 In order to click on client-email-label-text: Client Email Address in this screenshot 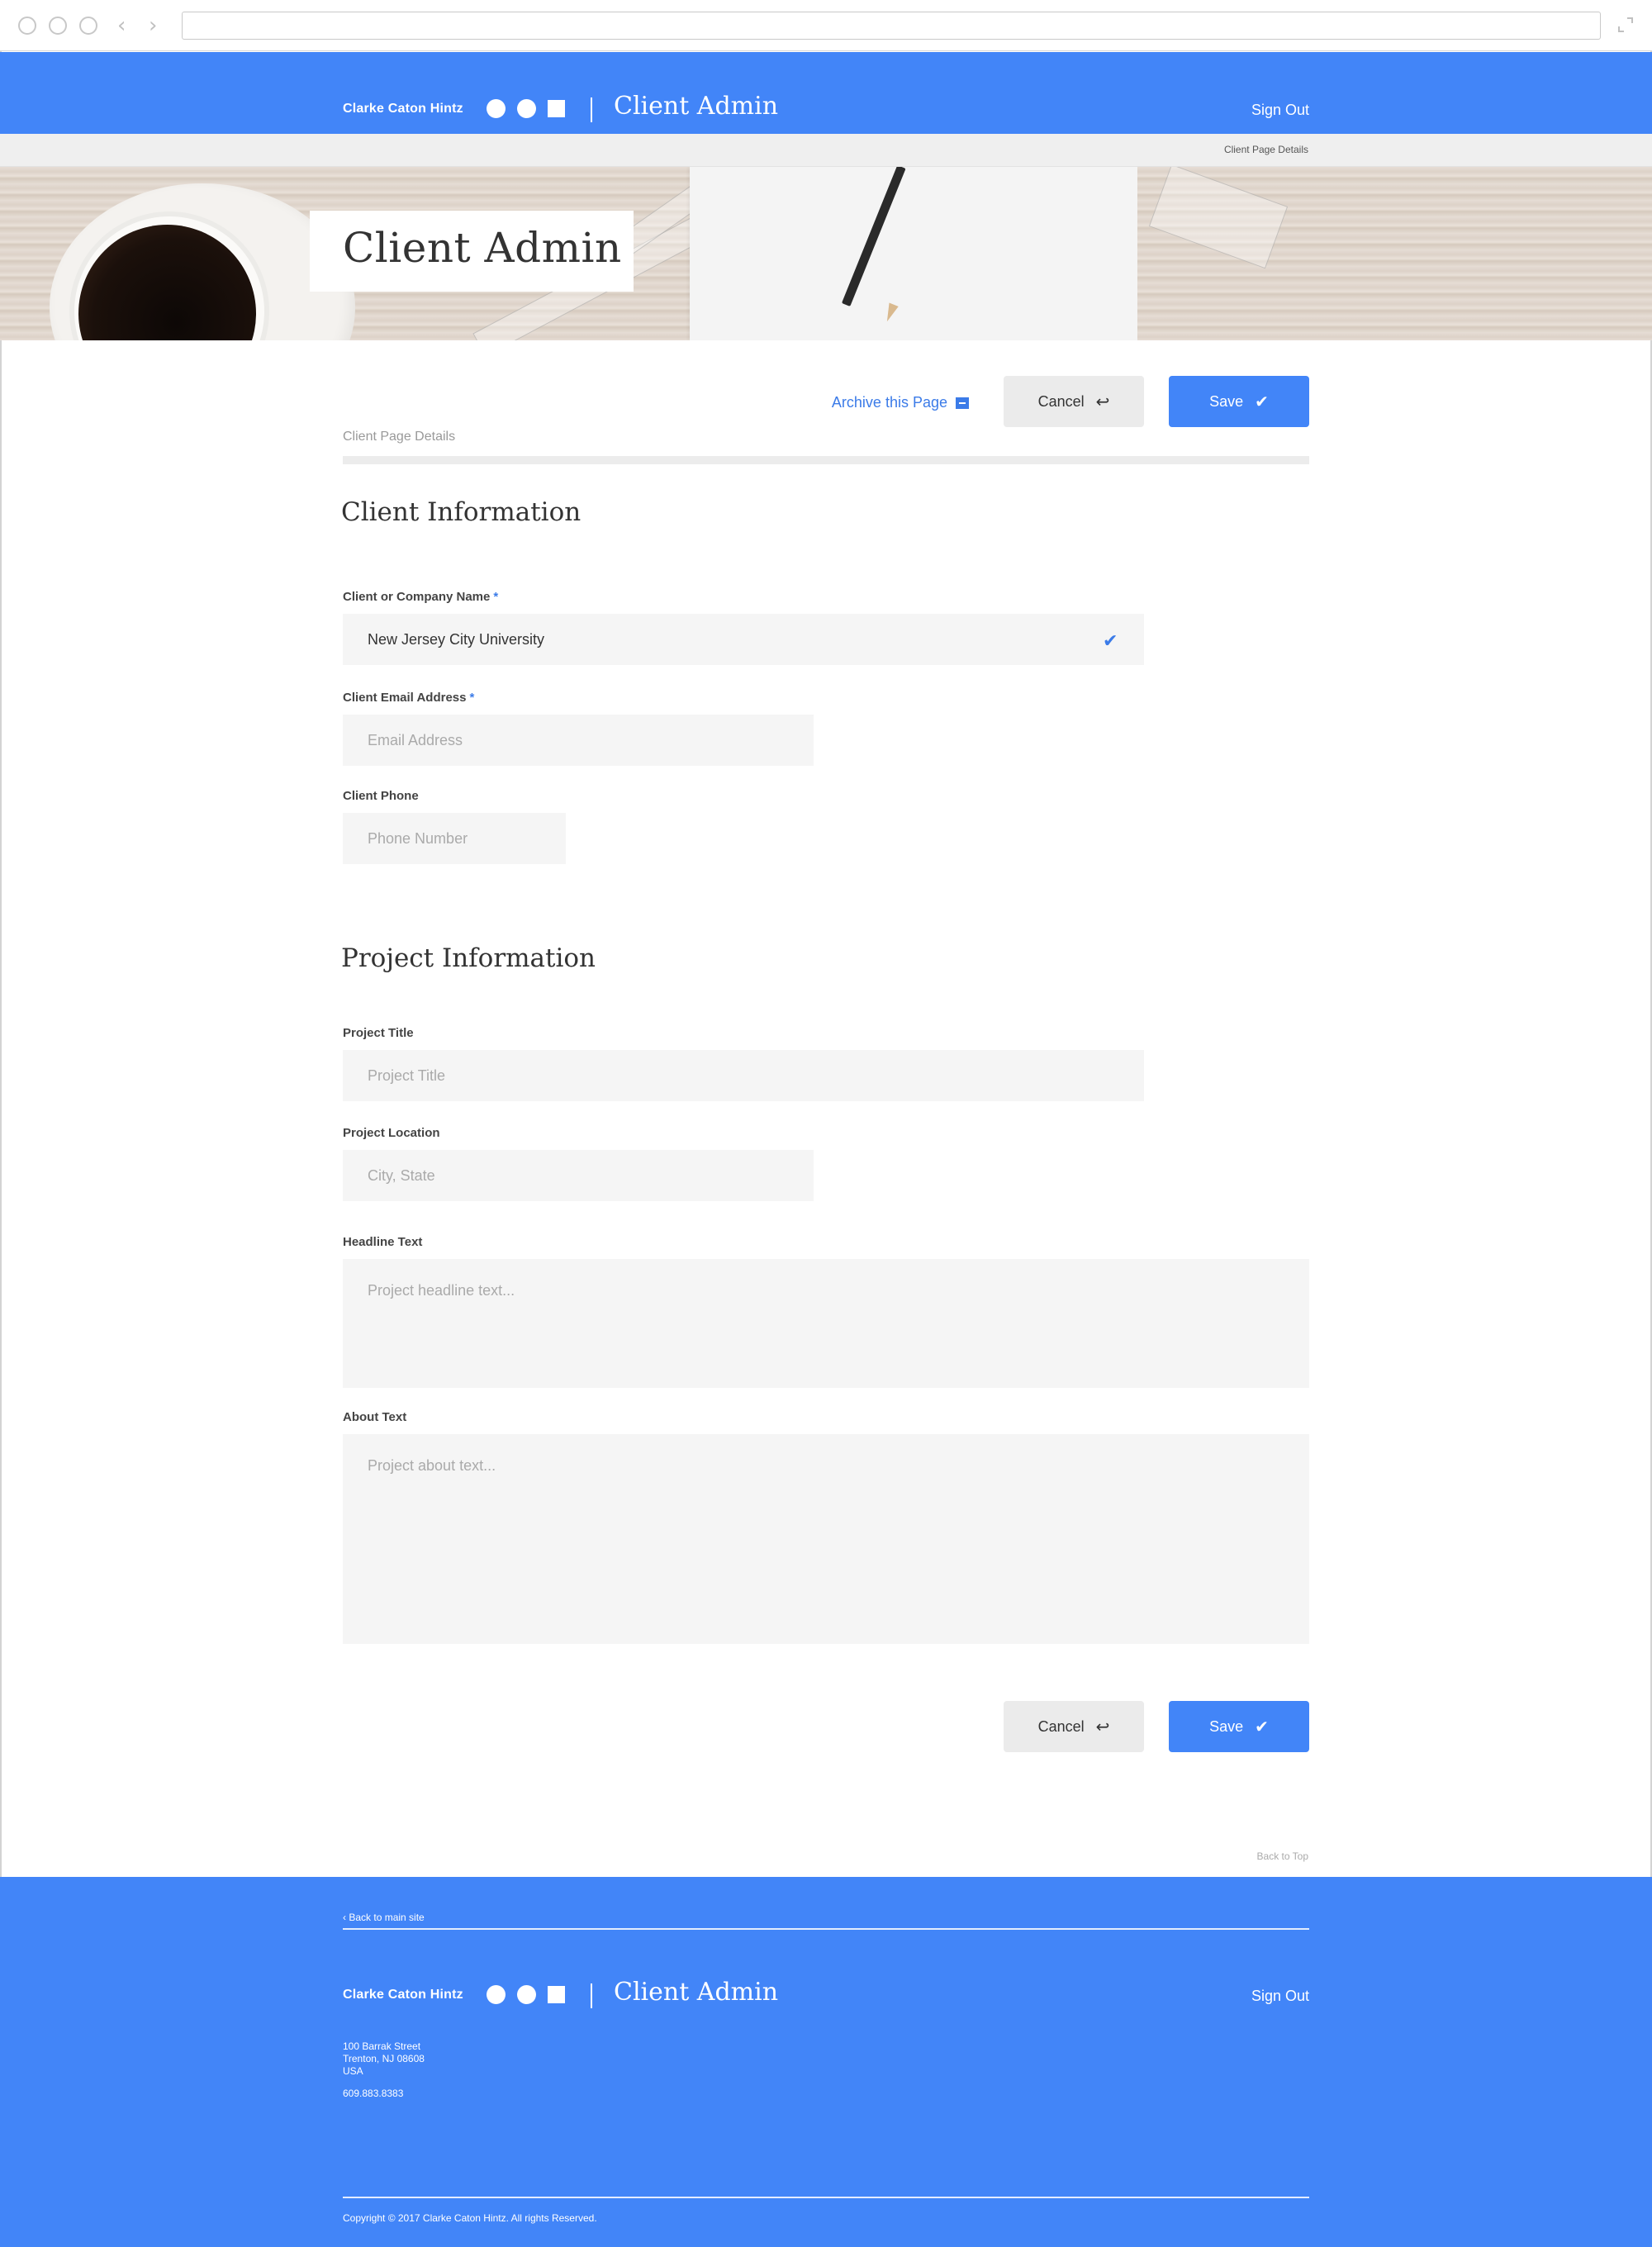, I will do `click(405, 698)`.